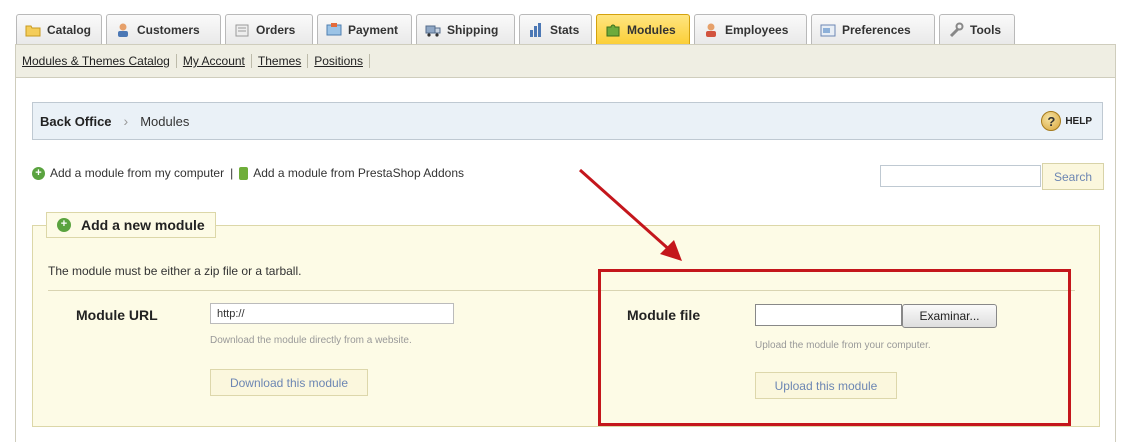 This screenshot has width=1133, height=442. Describe the element at coordinates (1073, 176) in the screenshot. I see `search-button: Search` at that location.